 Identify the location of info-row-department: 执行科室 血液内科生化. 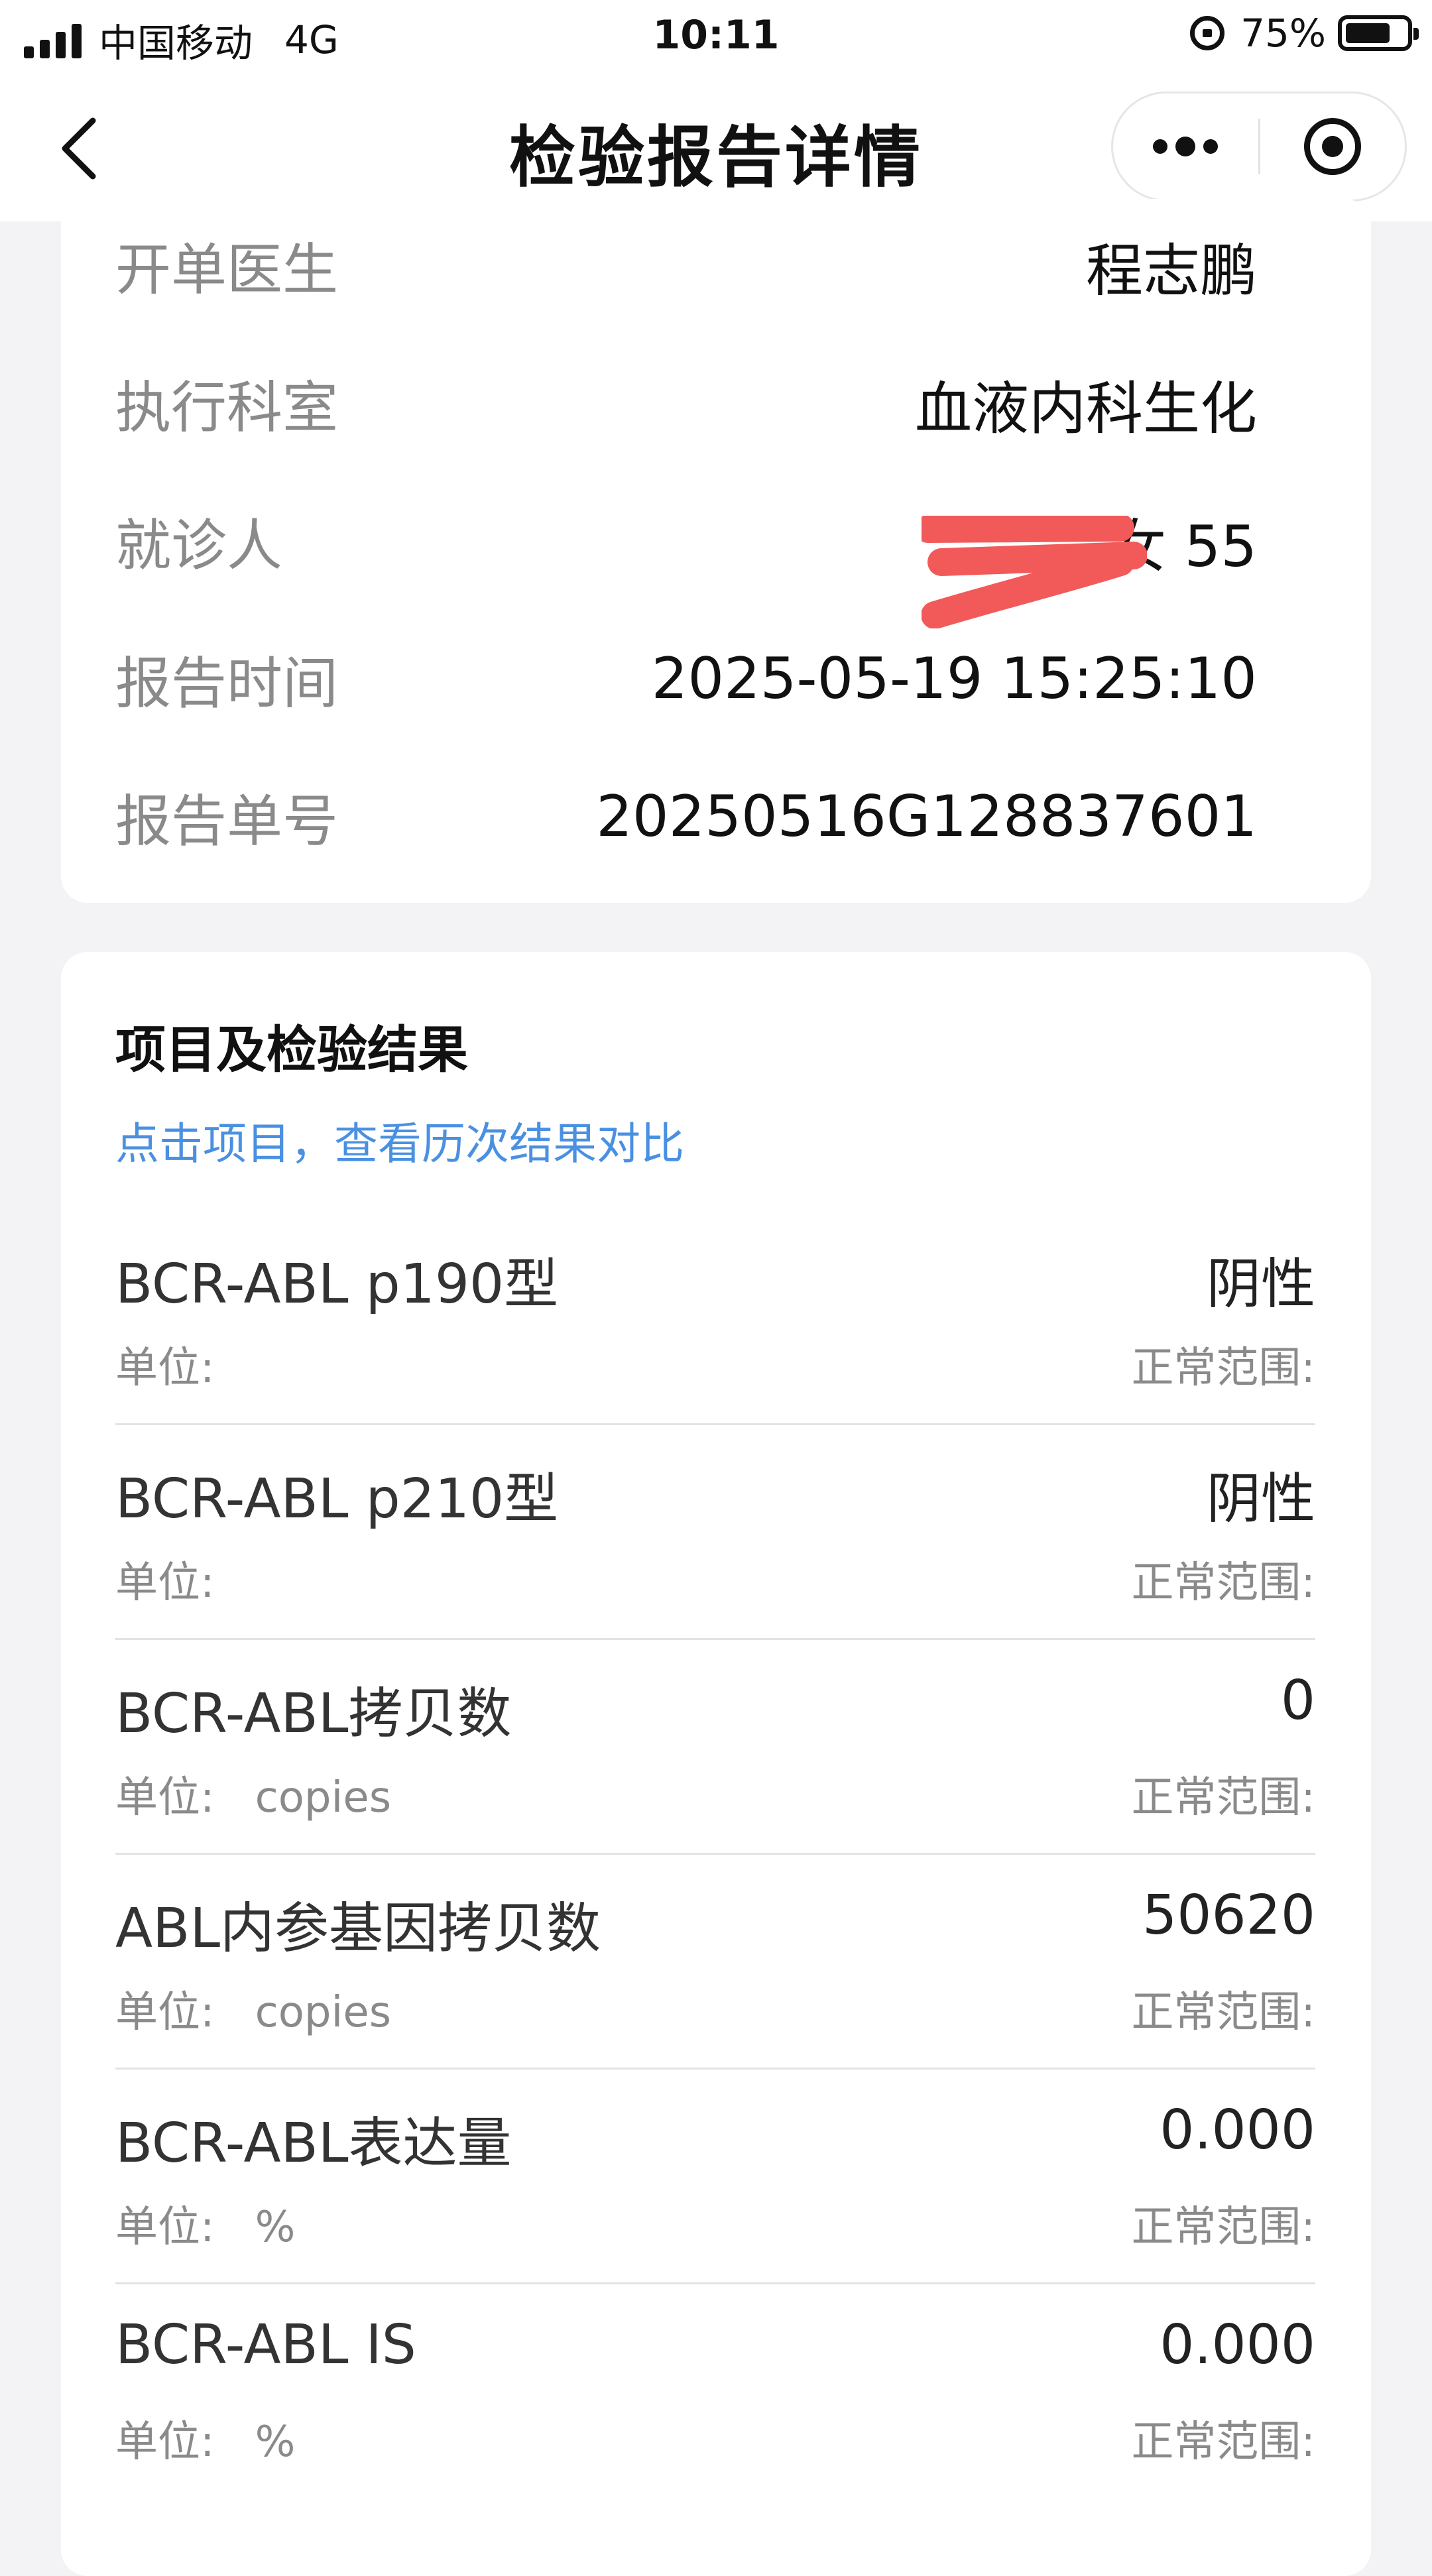
(686, 403).